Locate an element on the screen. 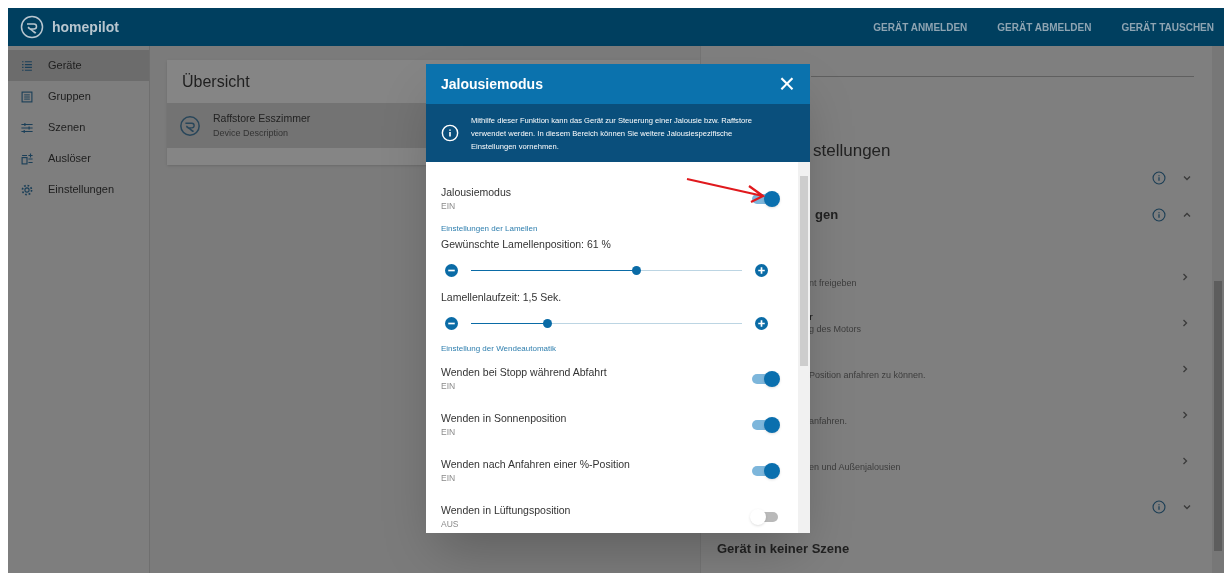 This screenshot has width=1232, height=573. section-title: Gerät in keiner Szene is located at coordinates (783, 549).